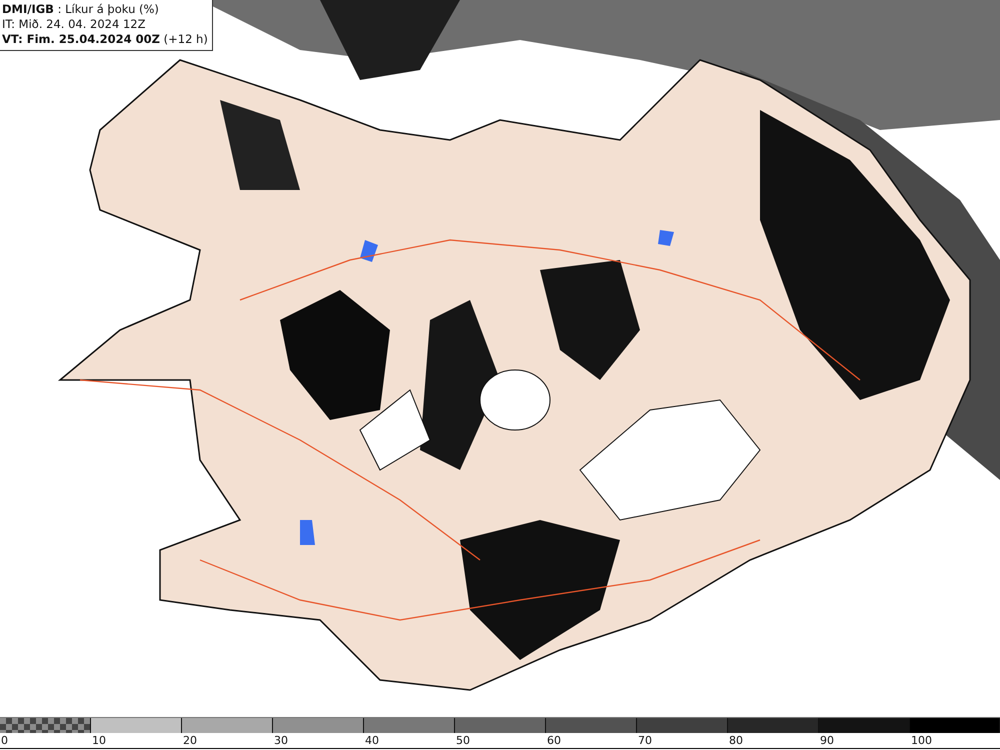  I want to click on legend-label: 40, so click(372, 740).